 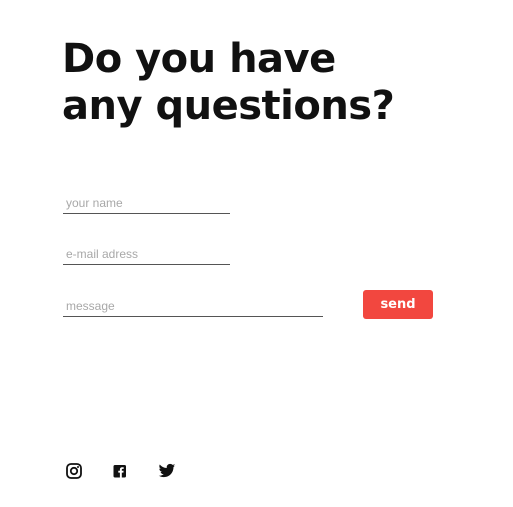 I want to click on heading-line-2: any questions?, so click(x=228, y=106).